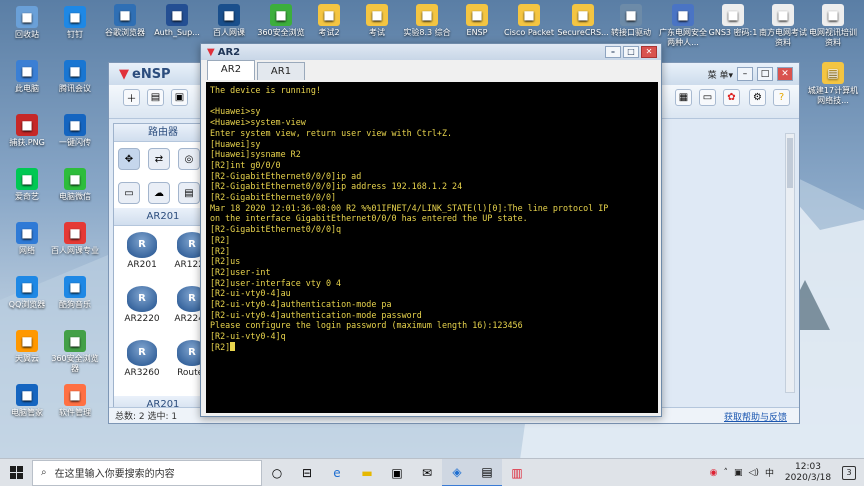 This screenshot has height=486, width=864. I want to click on start-button, so click(16, 472).